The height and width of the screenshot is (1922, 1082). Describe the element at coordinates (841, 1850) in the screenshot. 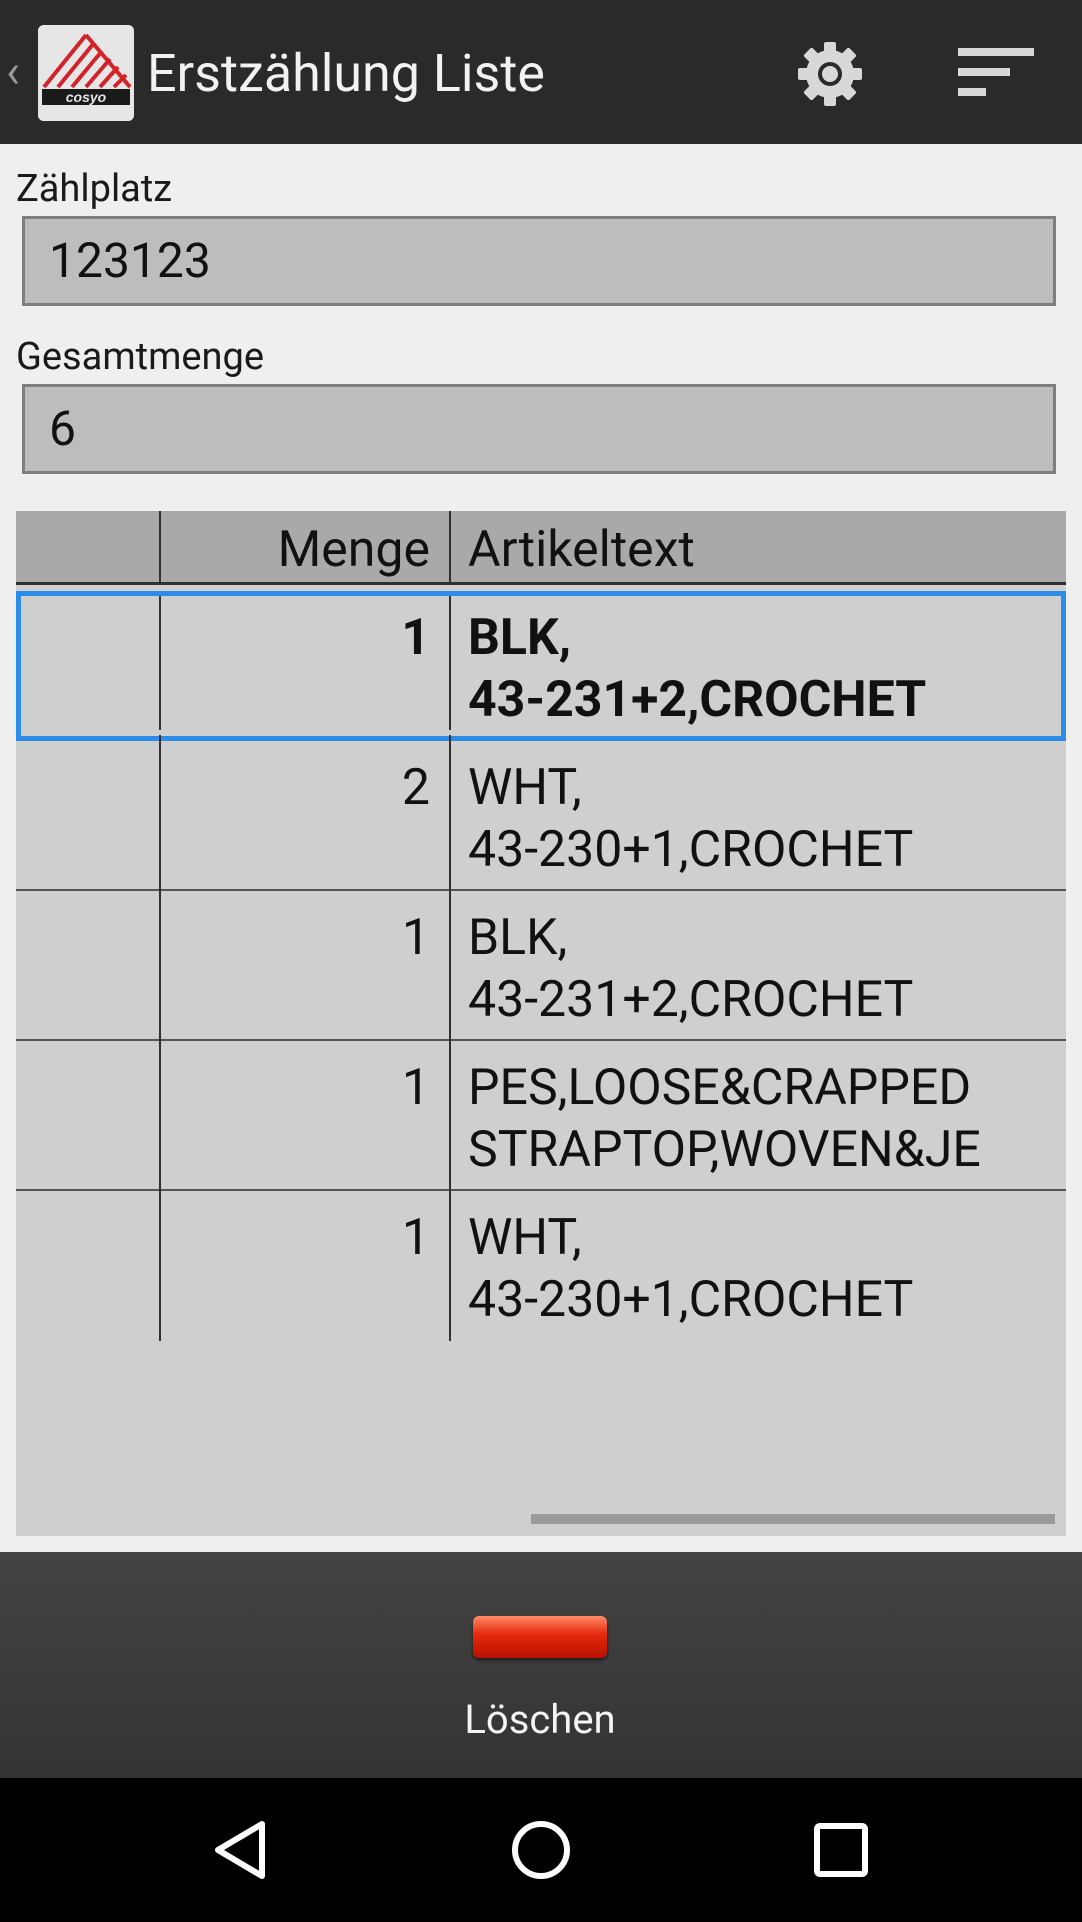

I see `nav-recents-icon` at that location.